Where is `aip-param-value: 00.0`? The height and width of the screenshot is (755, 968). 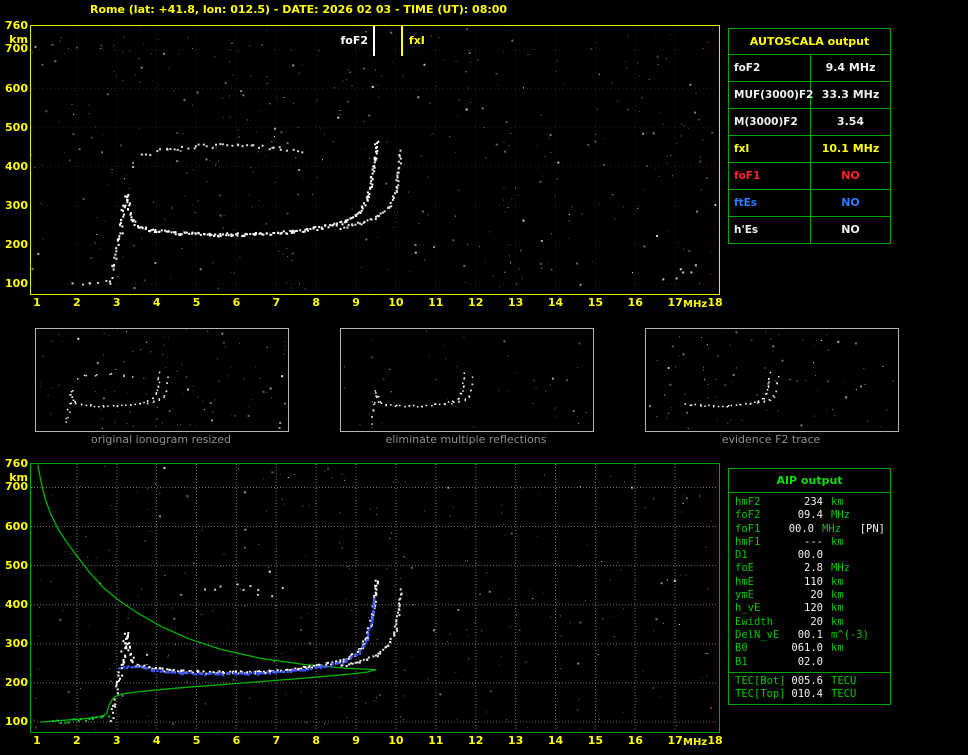
aip-param-value: 00.0 is located at coordinates (801, 528).